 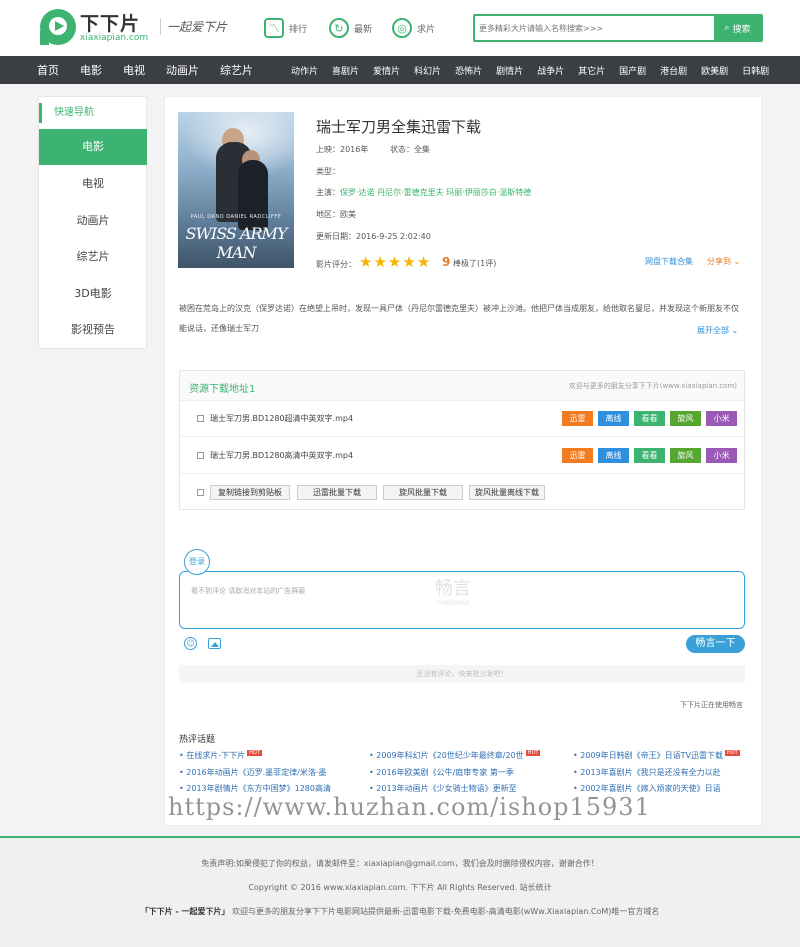 I want to click on sidebar-item-tv: 电视, so click(x=93, y=184).